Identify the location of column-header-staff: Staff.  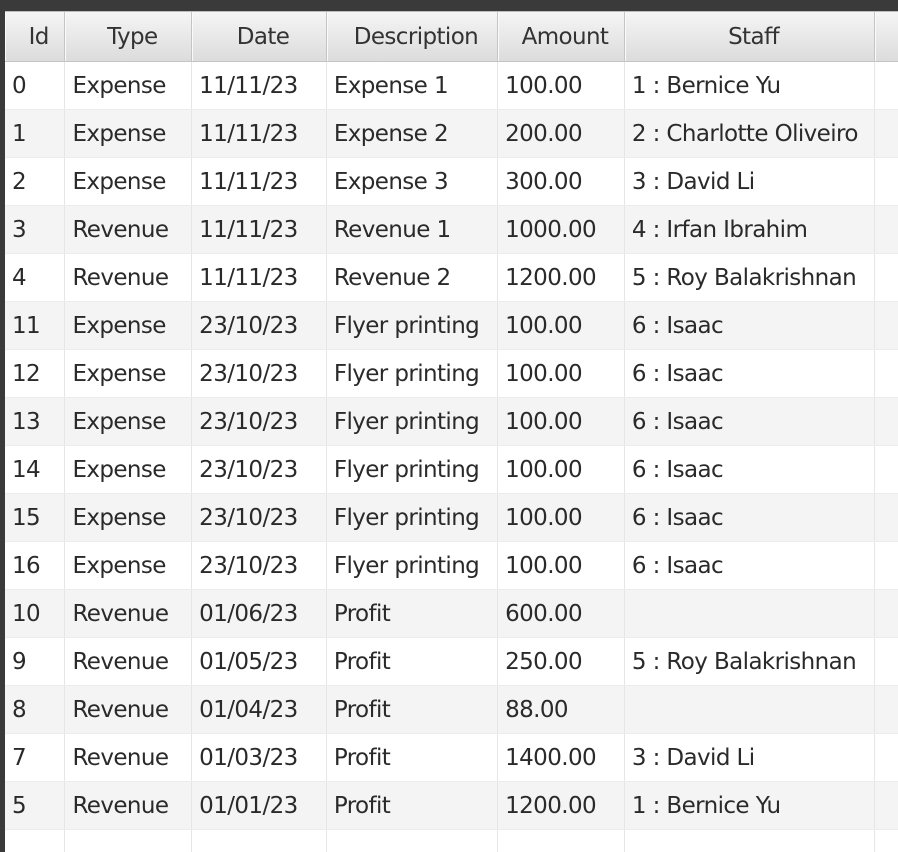
(750, 36).